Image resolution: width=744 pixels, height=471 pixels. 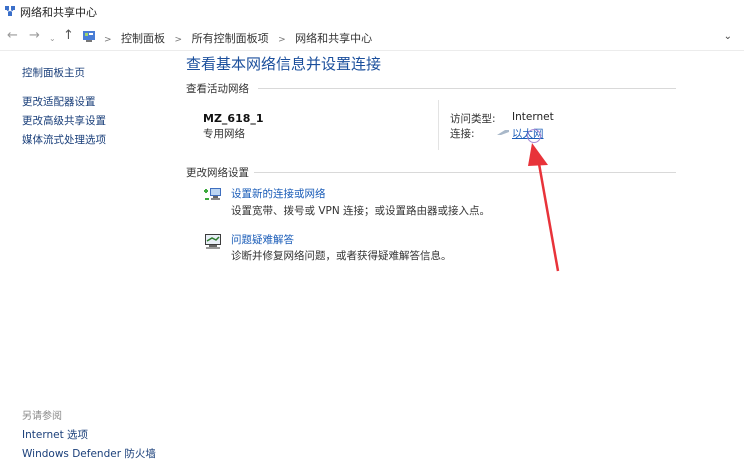 What do you see at coordinates (64, 102) in the screenshot?
I see `sidebar-item-adapter-settings: 更改适配器设置` at bounding box center [64, 102].